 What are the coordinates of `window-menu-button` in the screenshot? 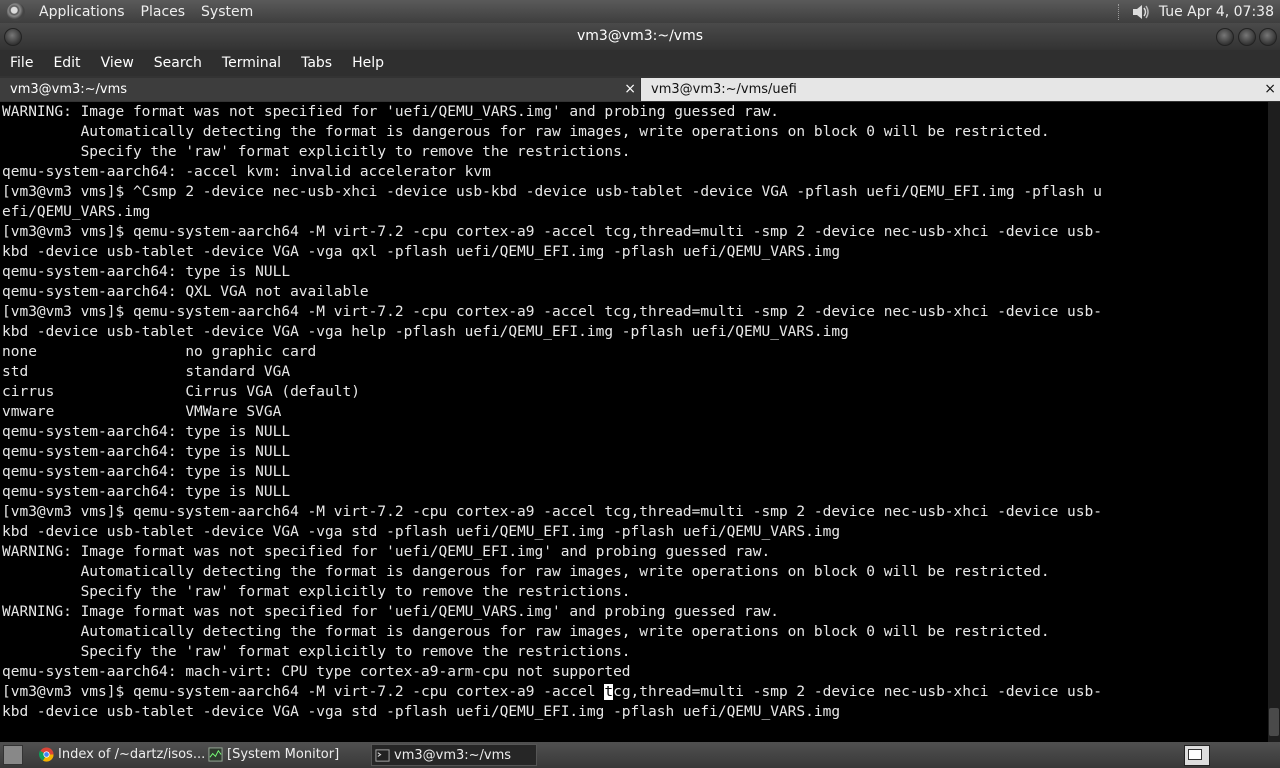 It's located at (13, 37).